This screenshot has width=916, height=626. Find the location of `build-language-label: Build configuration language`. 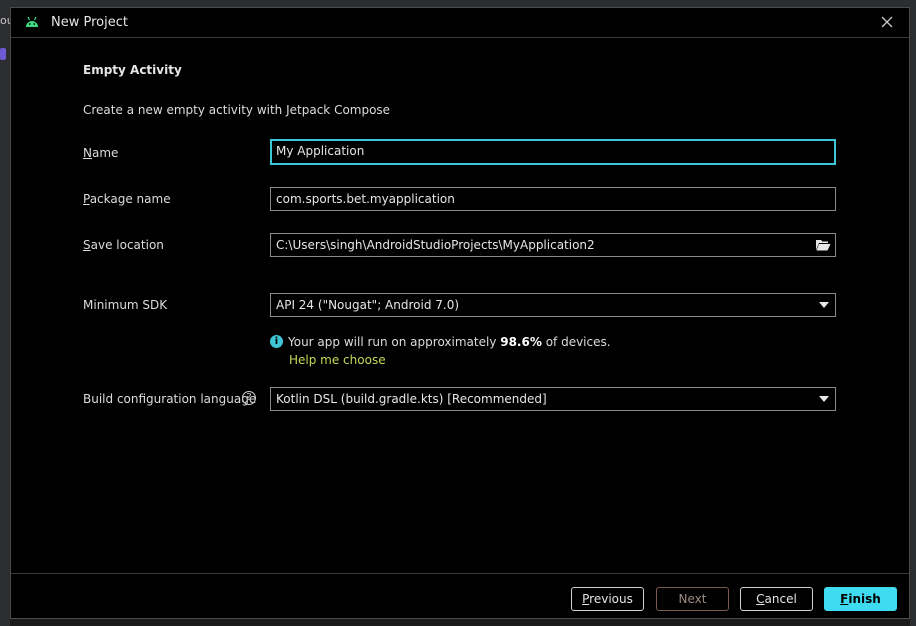

build-language-label: Build configuration language is located at coordinates (170, 399).